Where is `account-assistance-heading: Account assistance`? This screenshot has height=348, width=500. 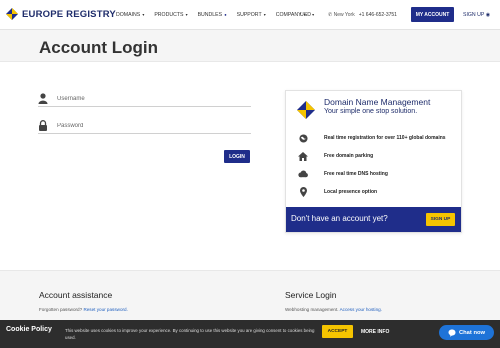
account-assistance-heading: Account assistance is located at coordinates (76, 295).